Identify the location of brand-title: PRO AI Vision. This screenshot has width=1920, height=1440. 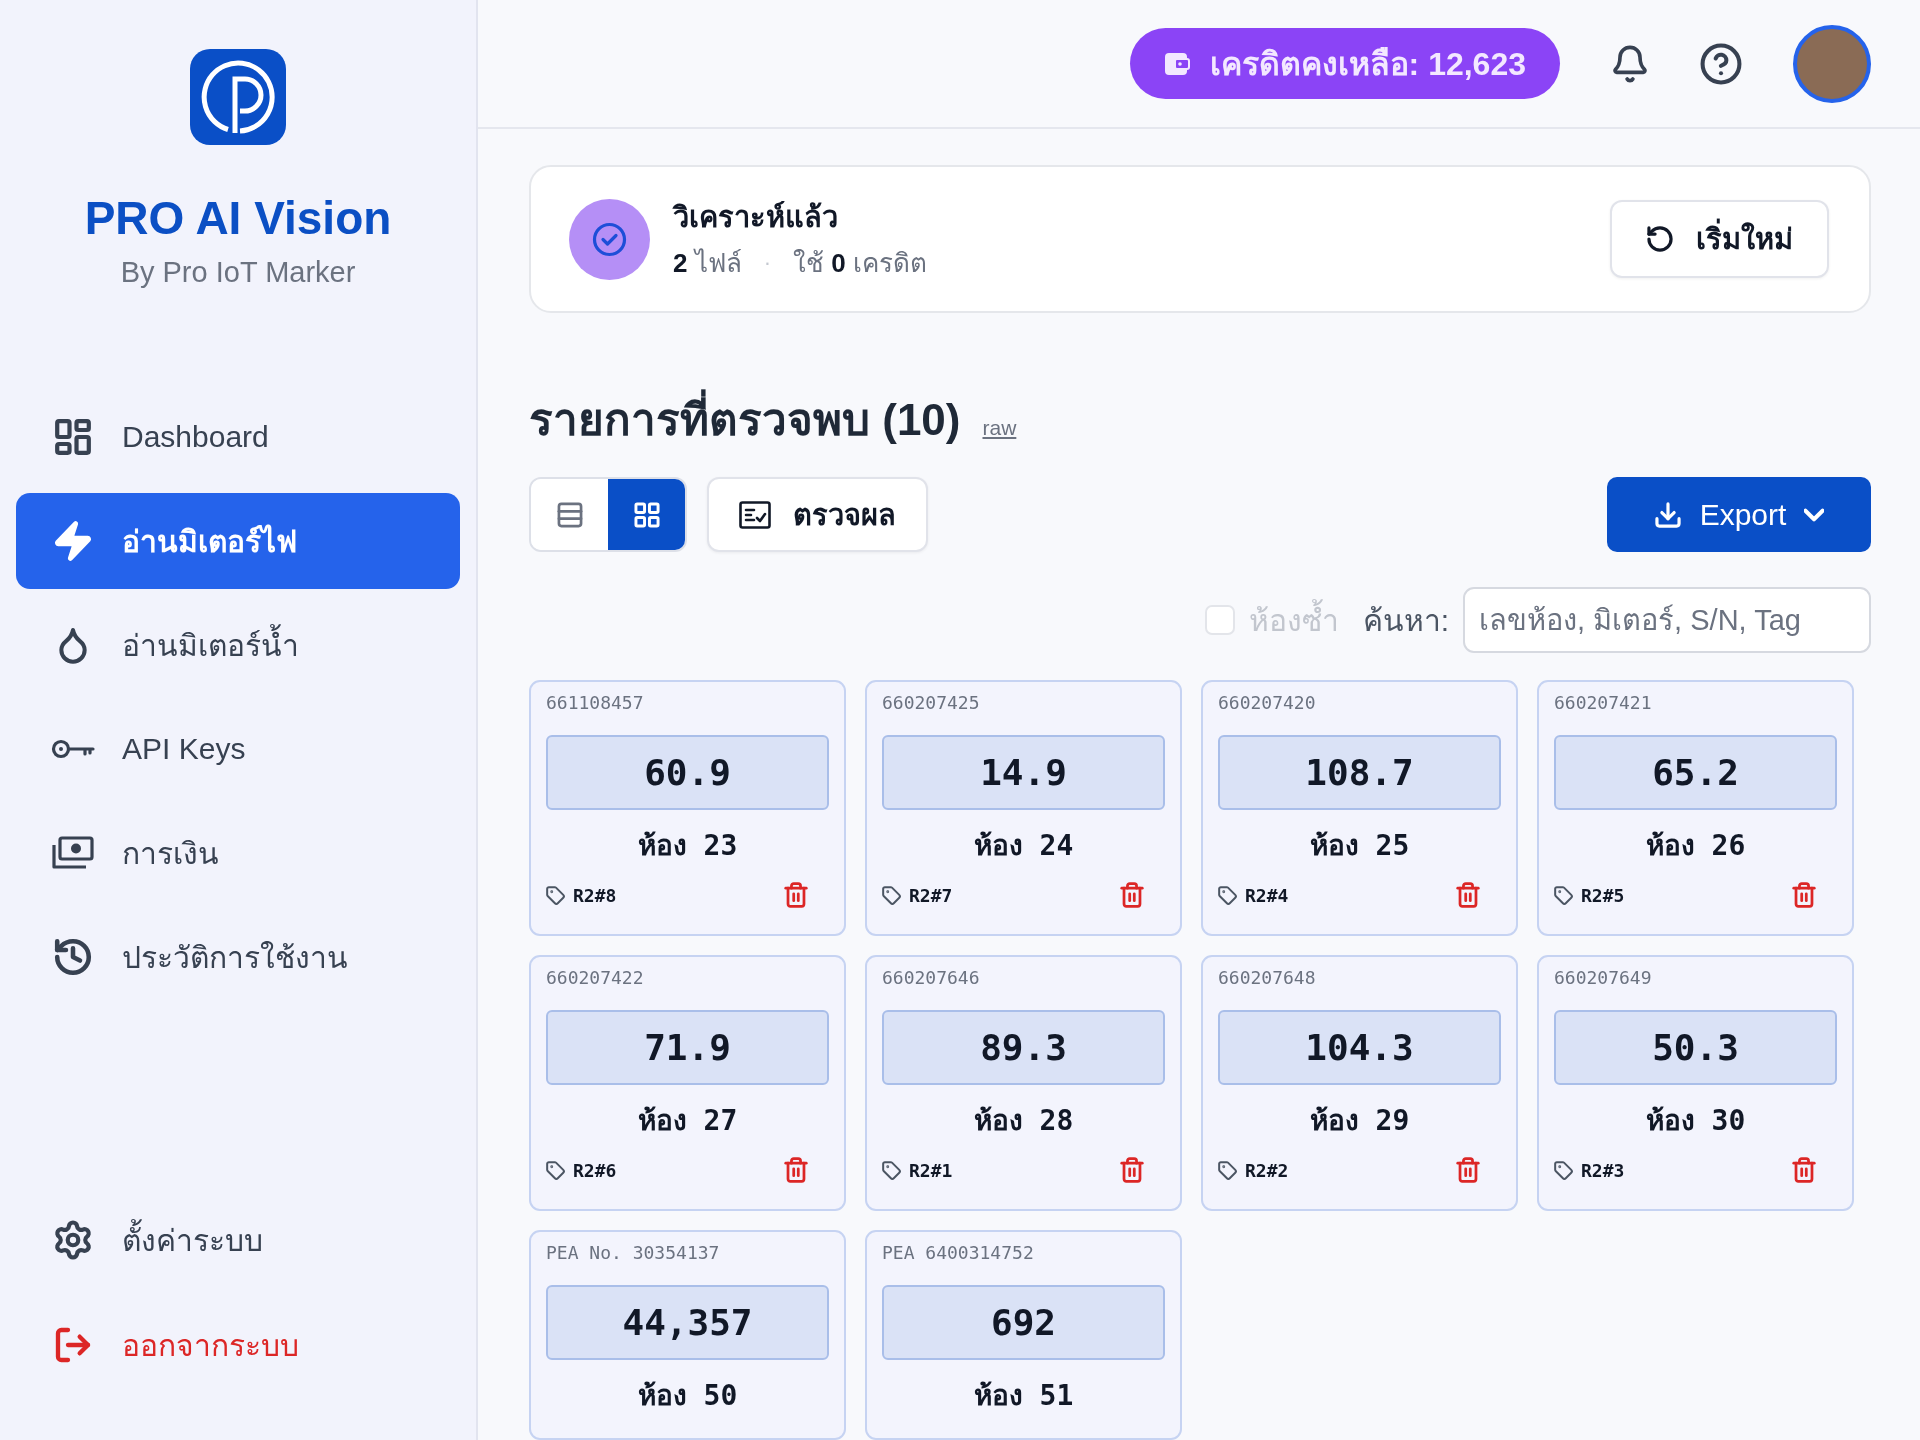
(238, 218).